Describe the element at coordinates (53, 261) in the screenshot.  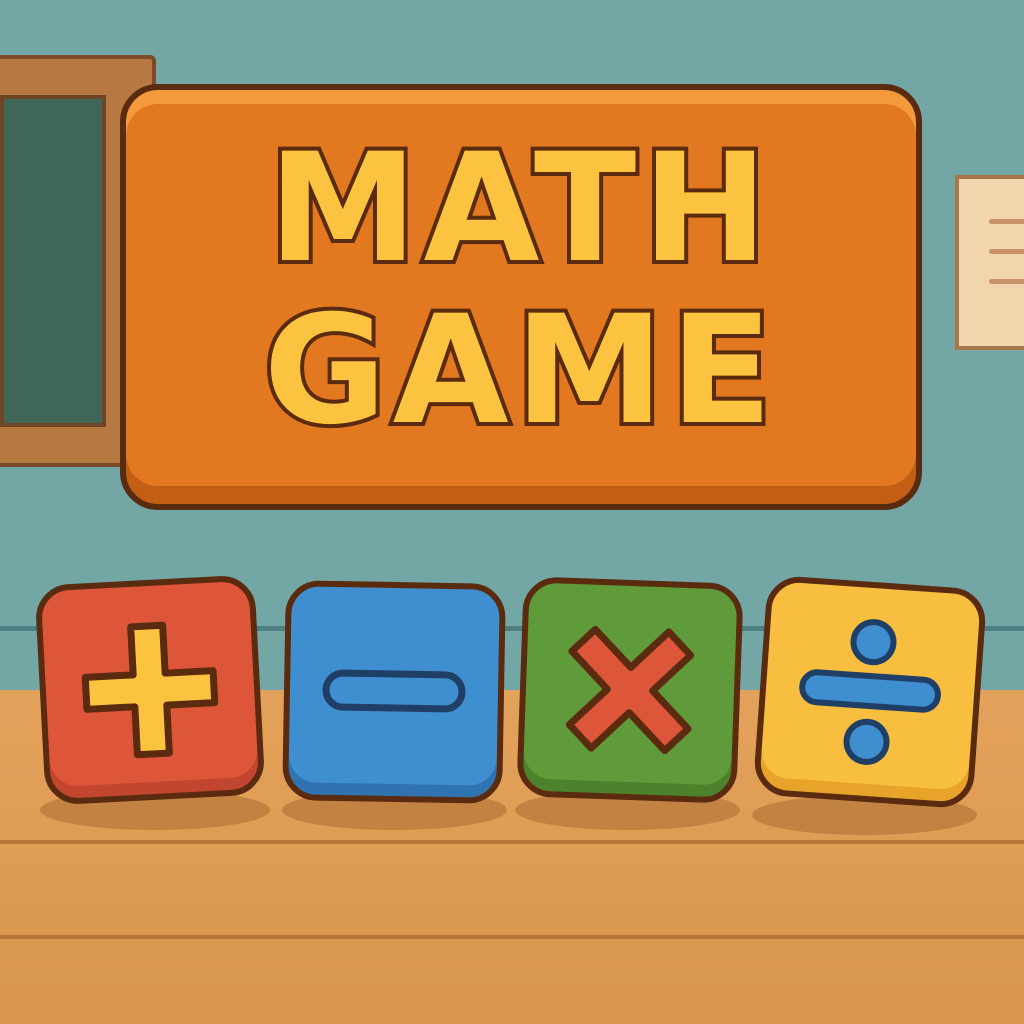
I see `chalkboard-surface` at that location.